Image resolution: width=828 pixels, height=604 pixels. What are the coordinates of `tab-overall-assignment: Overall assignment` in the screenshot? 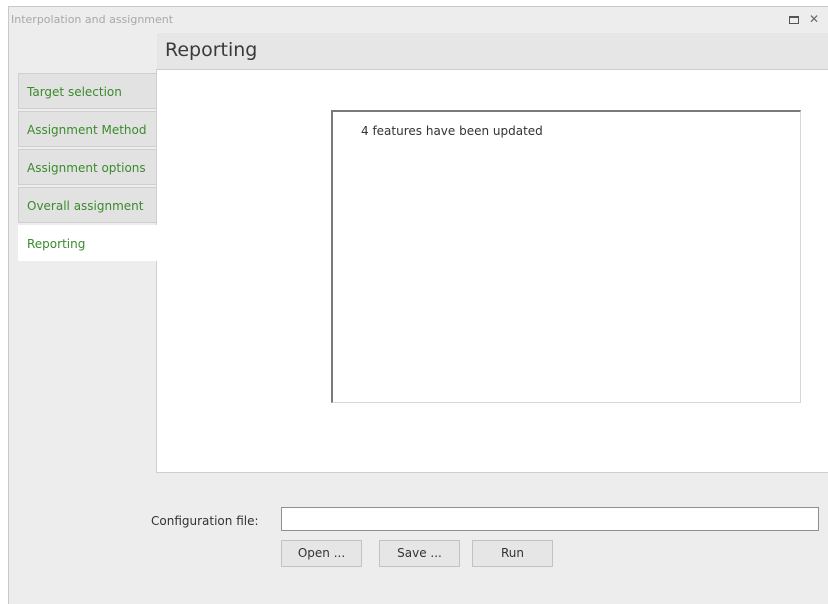 It's located at (87, 205).